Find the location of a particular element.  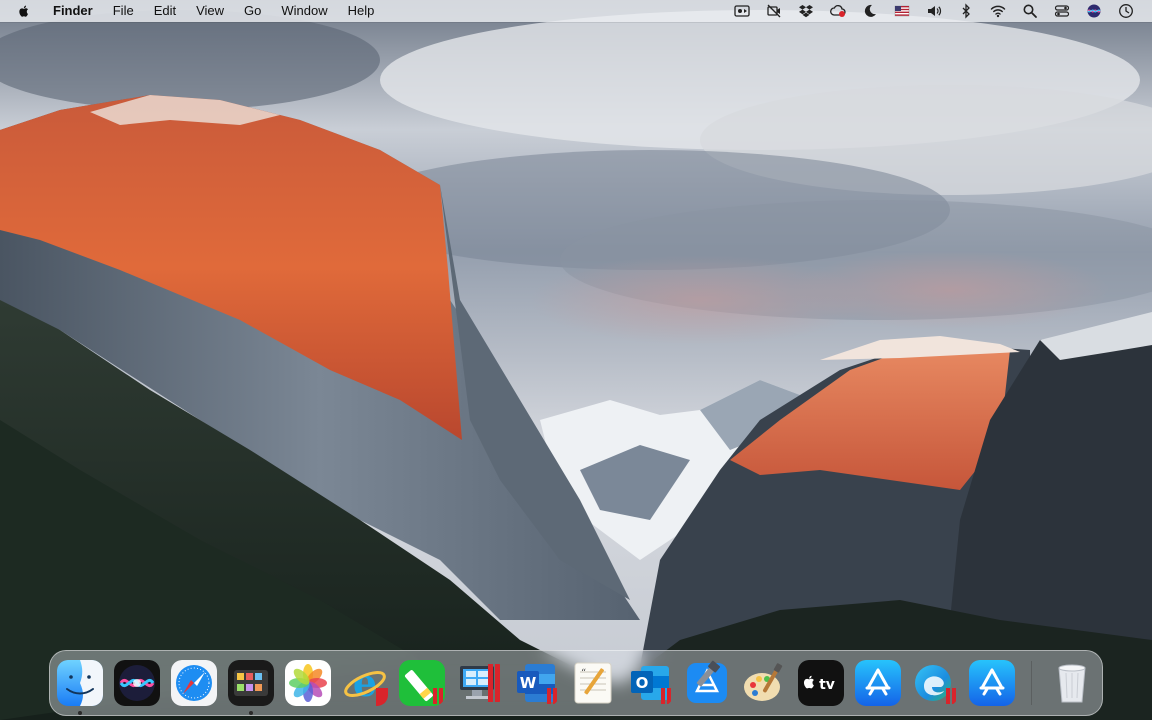

apple-tv-label: tv is located at coordinates (827, 685).